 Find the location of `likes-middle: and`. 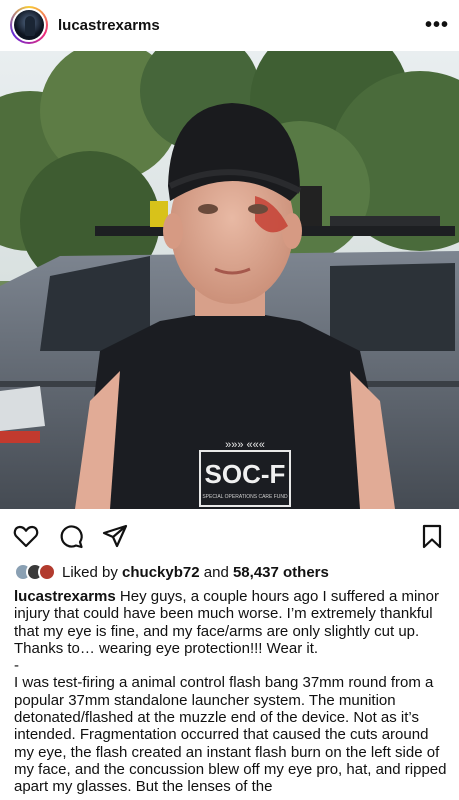

likes-middle: and is located at coordinates (216, 572).